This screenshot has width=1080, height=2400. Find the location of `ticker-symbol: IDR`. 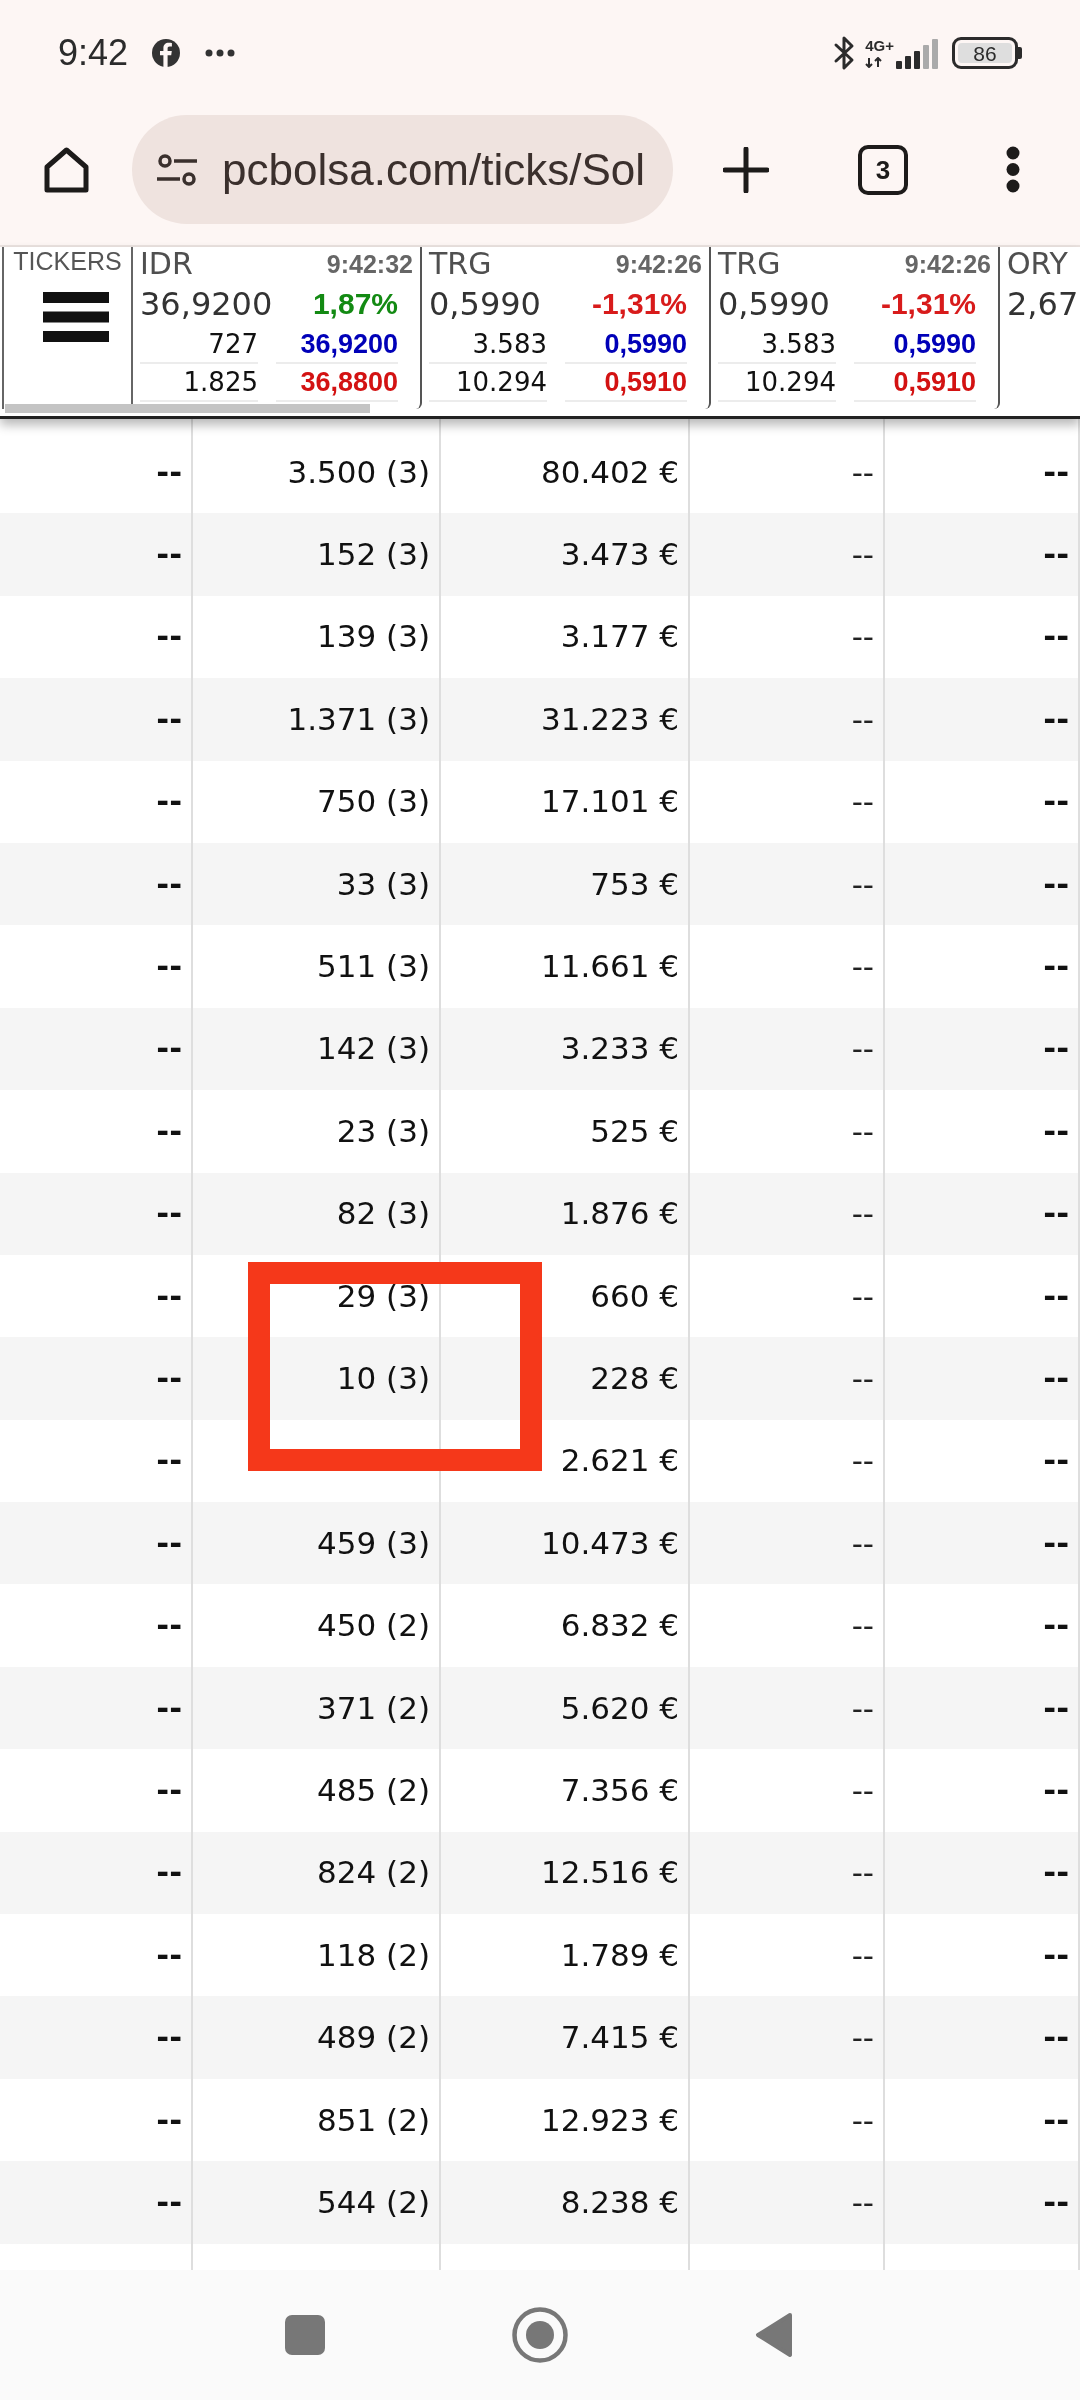

ticker-symbol: IDR is located at coordinates (166, 264).